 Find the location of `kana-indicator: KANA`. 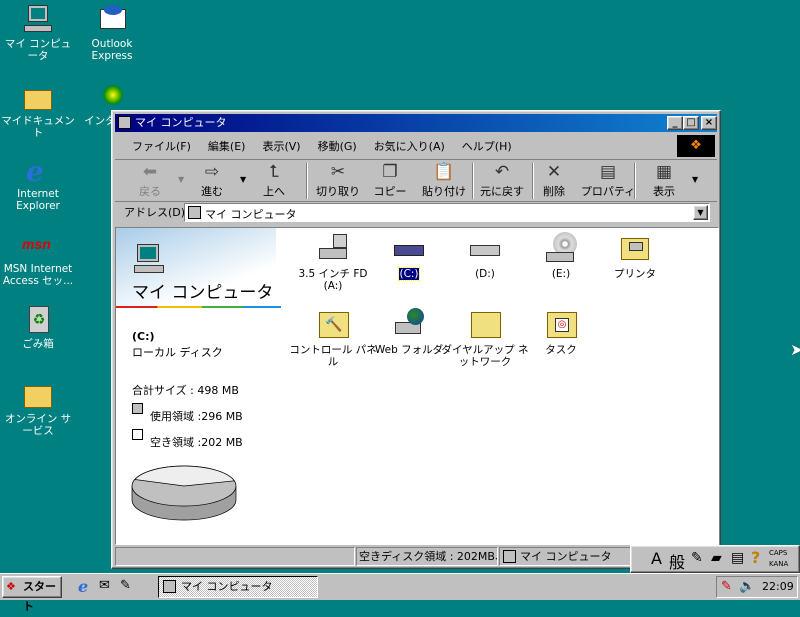

kana-indicator: KANA is located at coordinates (779, 564).